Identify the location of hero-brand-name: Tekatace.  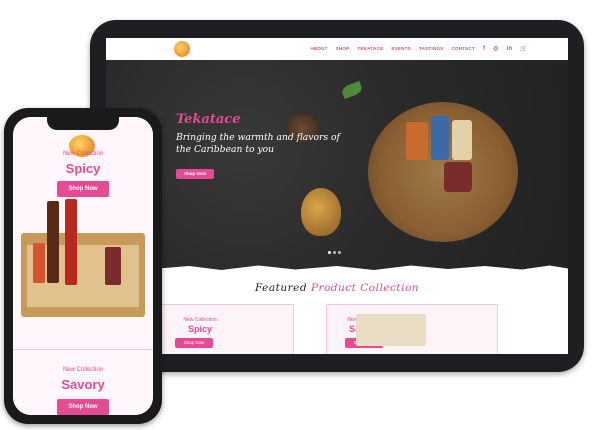
(208, 119).